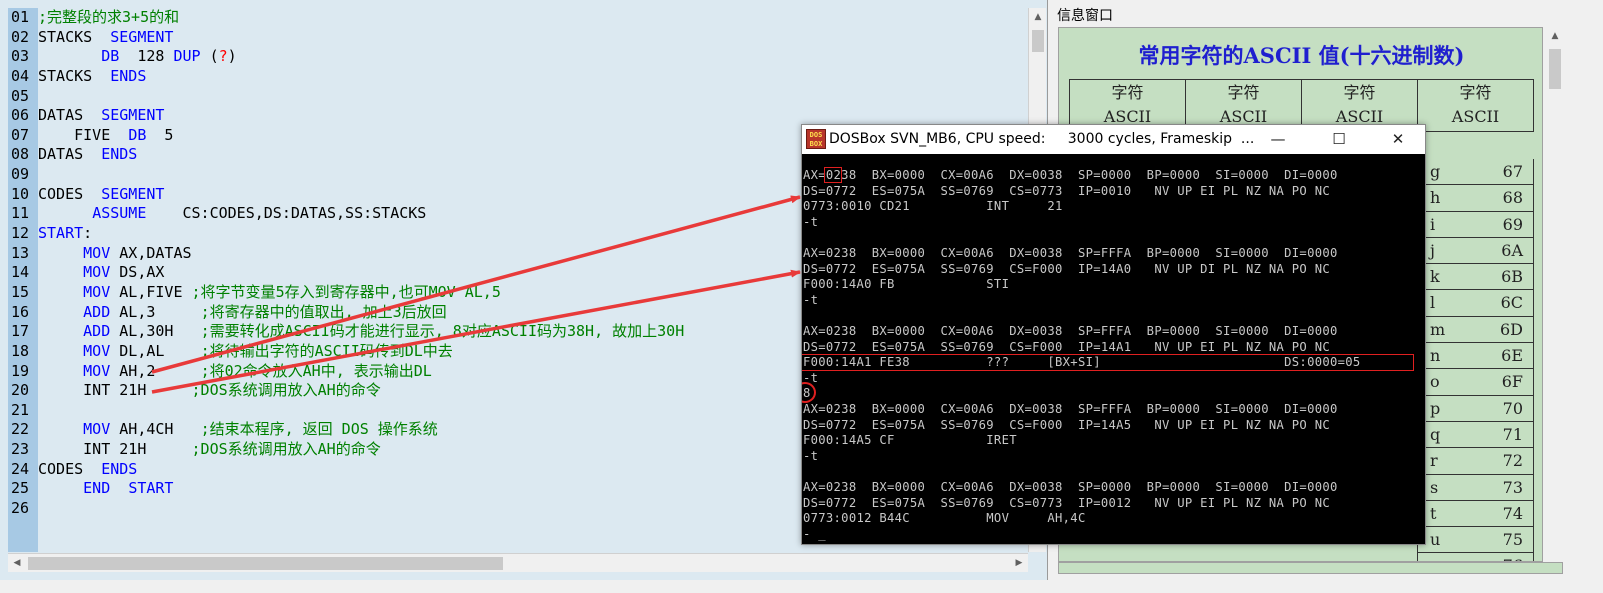 The image size is (1603, 593). What do you see at coordinates (1512, 250) in the screenshot?
I see `ascii-hex-value: 6A` at bounding box center [1512, 250].